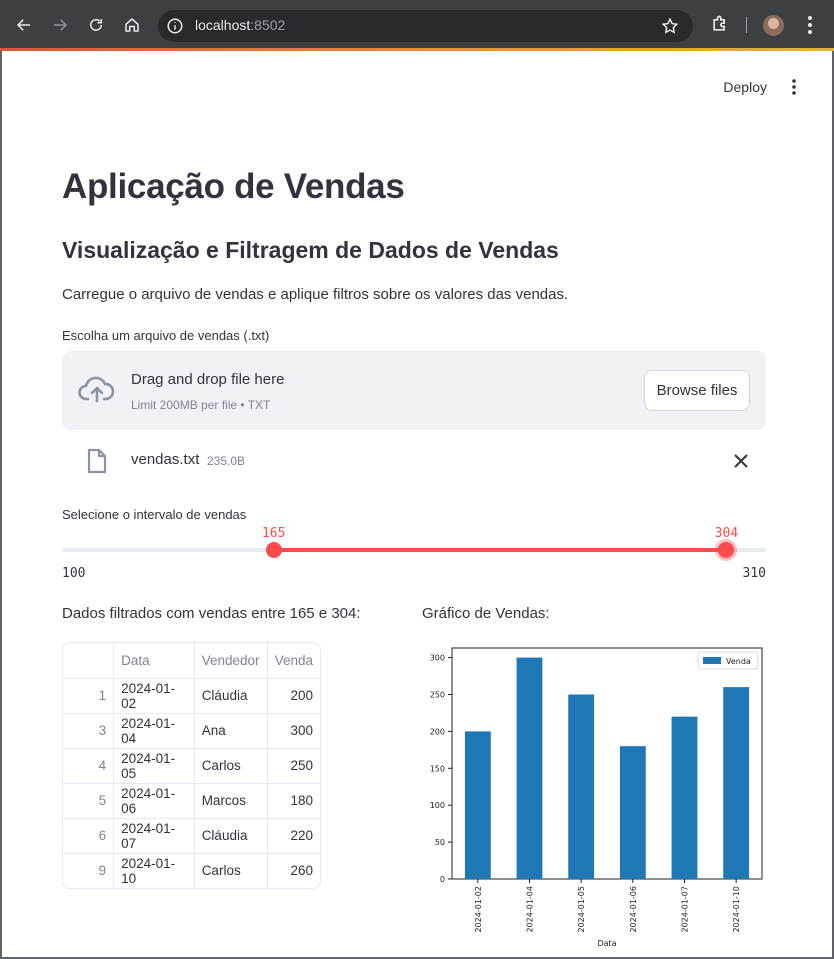  What do you see at coordinates (74, 573) in the screenshot?
I see `slider-min-label: 100` at bounding box center [74, 573].